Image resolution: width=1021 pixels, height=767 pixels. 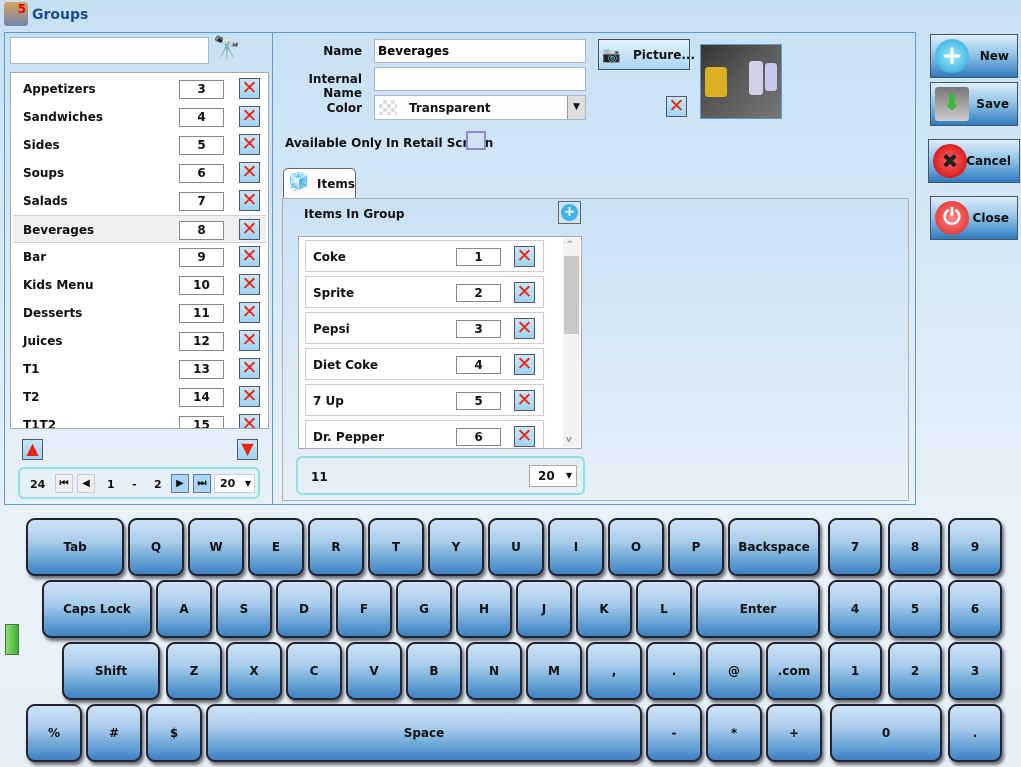 I want to click on key-o: O, so click(x=636, y=547).